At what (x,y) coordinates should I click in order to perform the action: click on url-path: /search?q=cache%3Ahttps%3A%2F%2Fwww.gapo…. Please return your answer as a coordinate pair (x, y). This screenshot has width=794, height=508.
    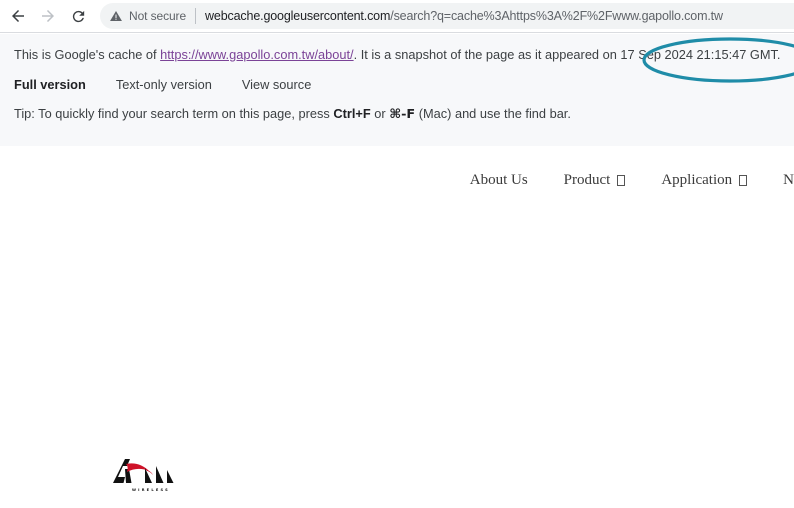
    Looking at the image, I should click on (556, 16).